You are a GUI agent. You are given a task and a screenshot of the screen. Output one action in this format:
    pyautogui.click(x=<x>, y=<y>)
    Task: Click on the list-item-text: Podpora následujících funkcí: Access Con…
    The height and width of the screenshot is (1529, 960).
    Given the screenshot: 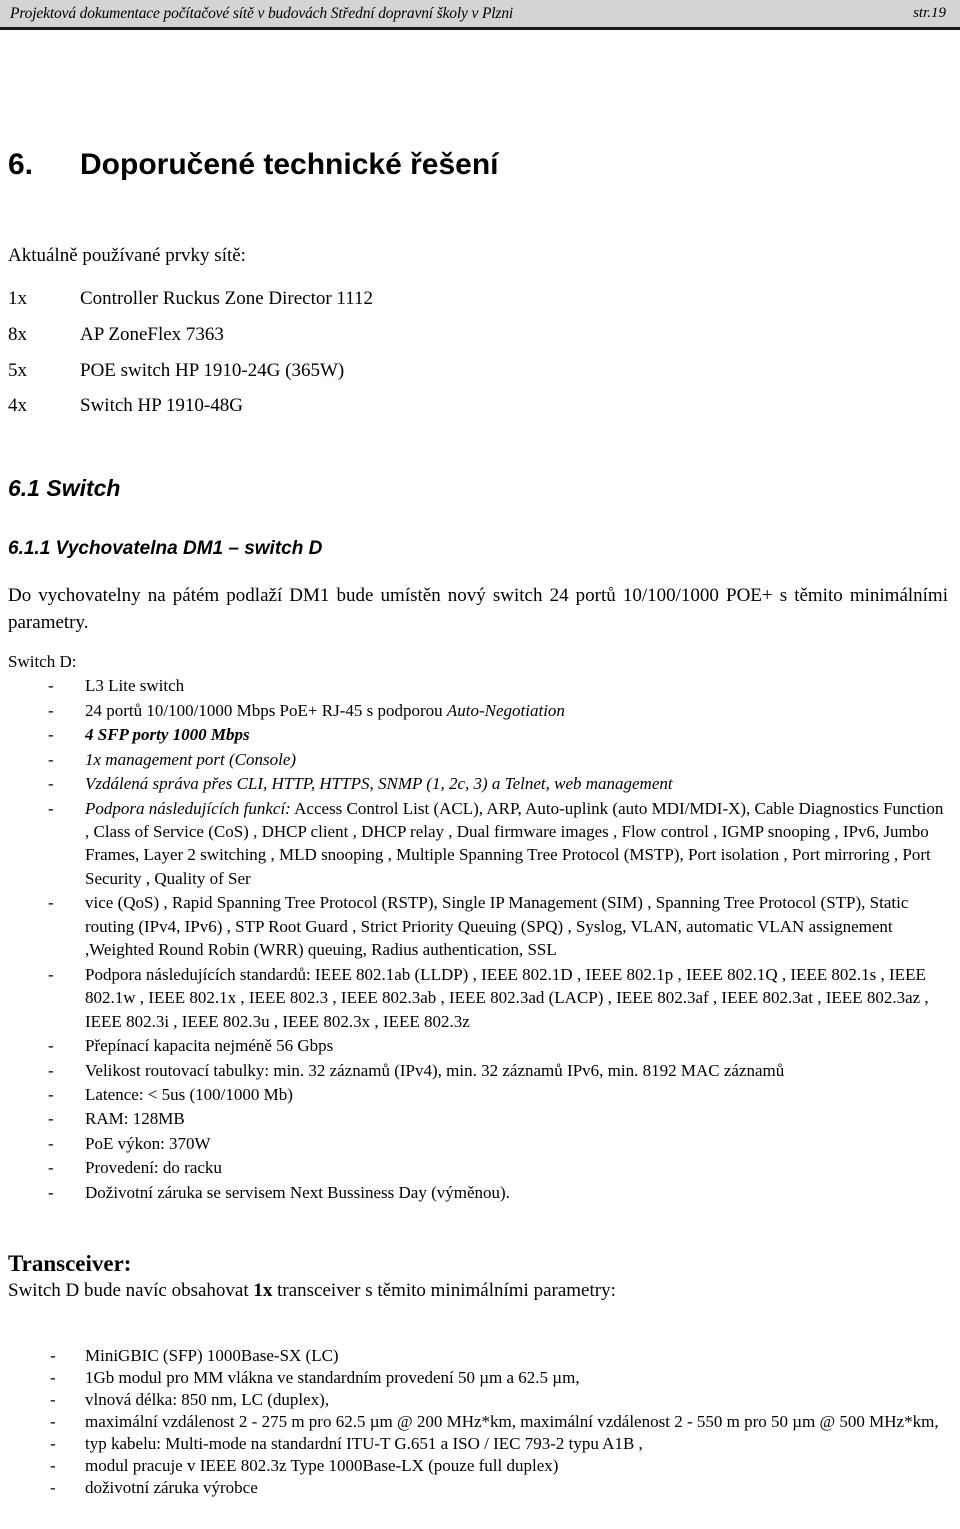 What is the action you would take?
    pyautogui.click(x=516, y=844)
    